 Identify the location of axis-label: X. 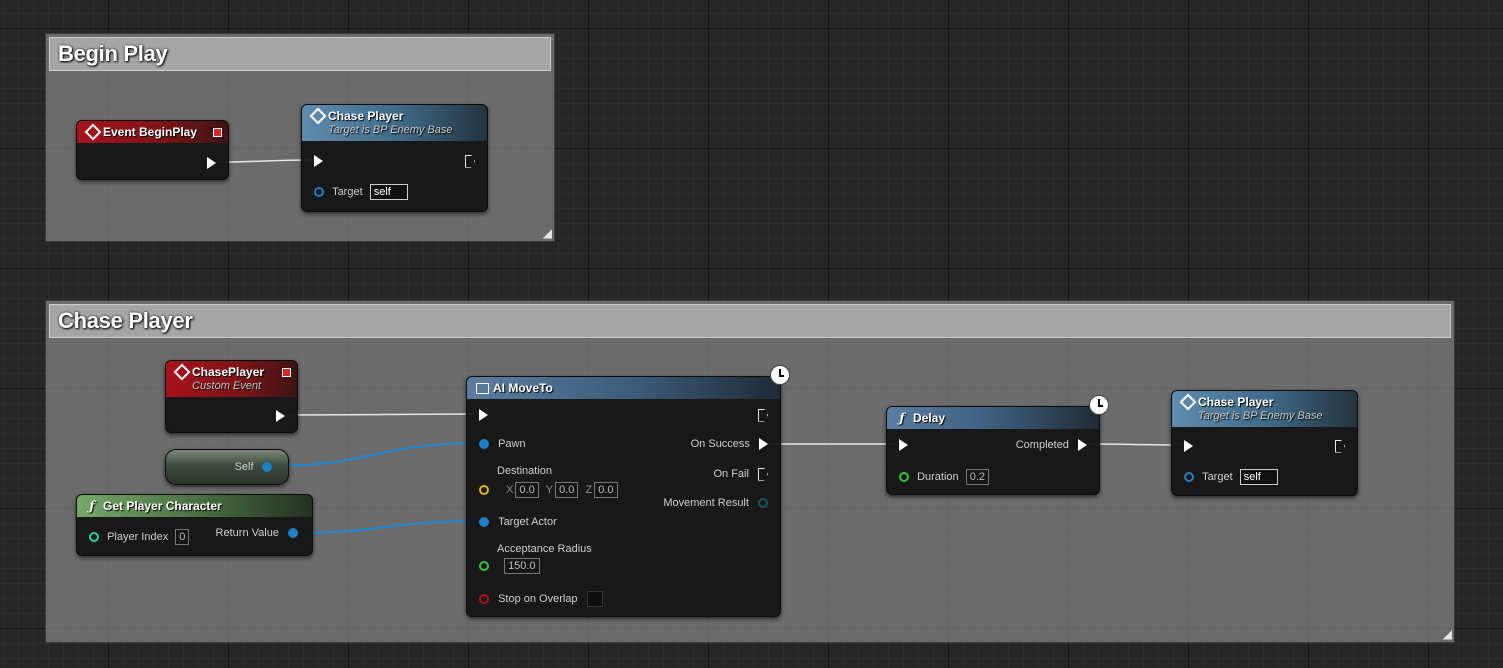
(510, 490).